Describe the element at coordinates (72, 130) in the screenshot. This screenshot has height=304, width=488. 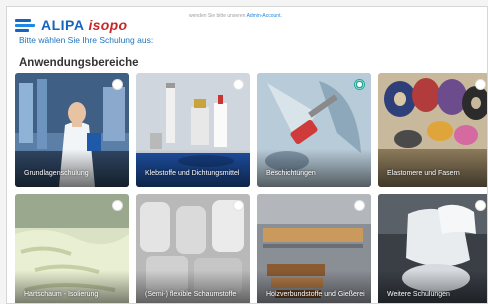
I see `tile-grundlagenschulung: Grundlagenschulung` at that location.